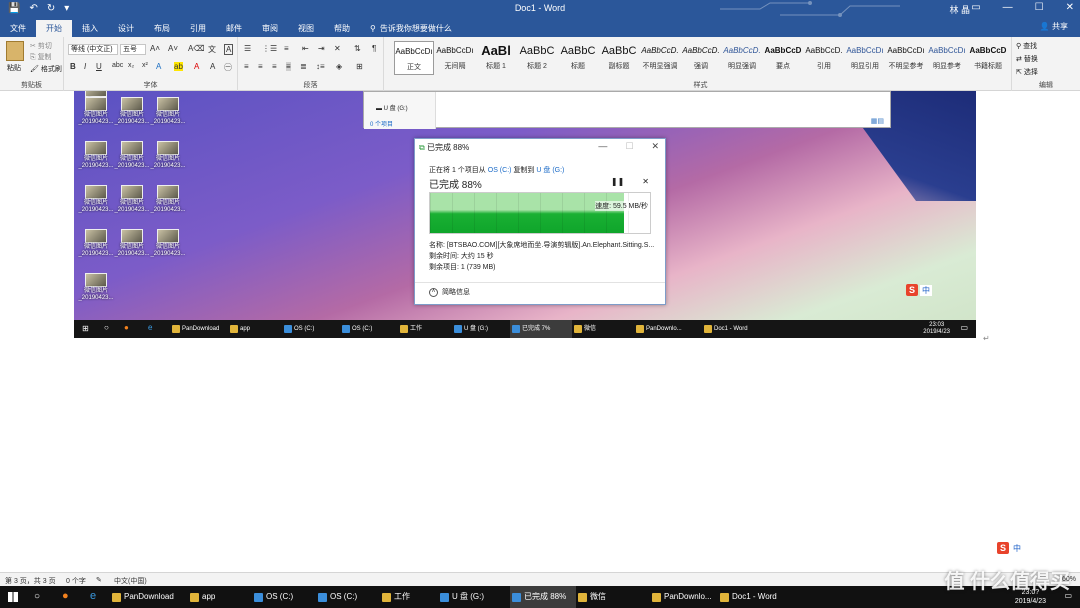 The image size is (1080, 608). Describe the element at coordinates (602, 146) in the screenshot. I see `dialog-minimize-icon: —` at that location.